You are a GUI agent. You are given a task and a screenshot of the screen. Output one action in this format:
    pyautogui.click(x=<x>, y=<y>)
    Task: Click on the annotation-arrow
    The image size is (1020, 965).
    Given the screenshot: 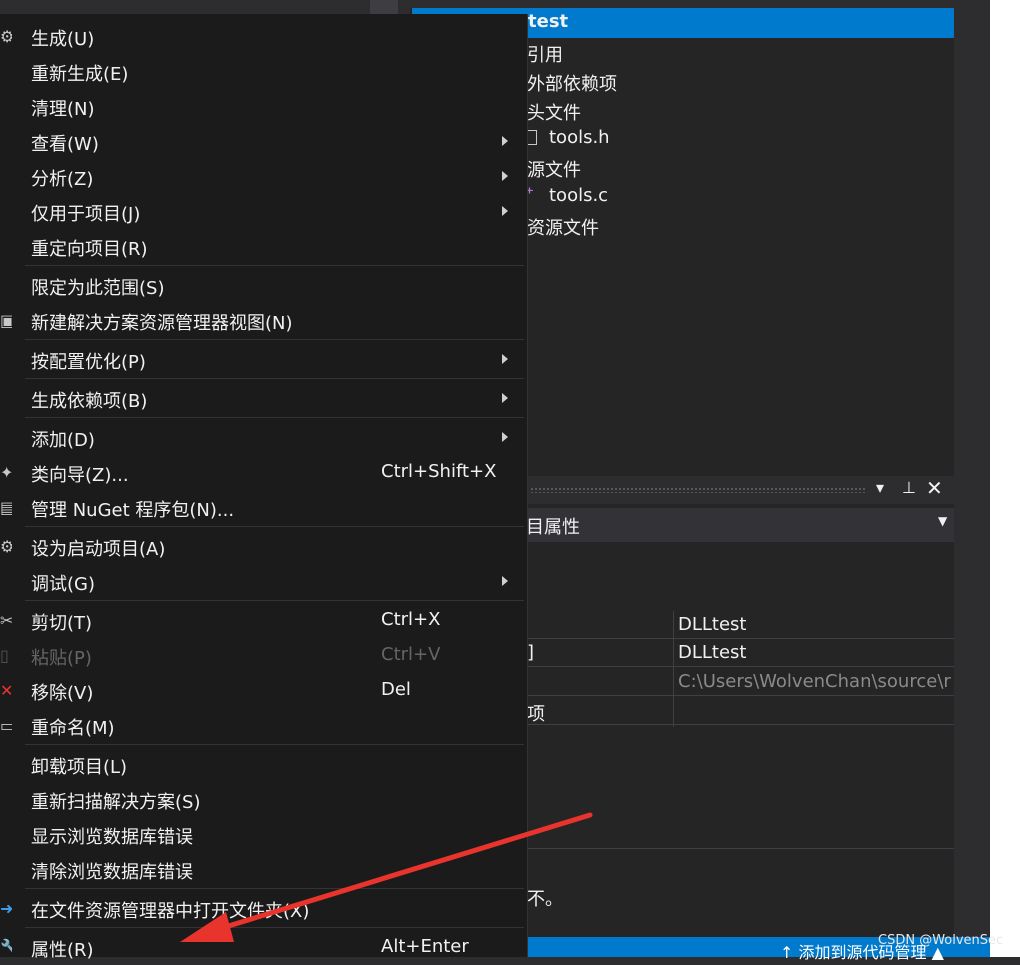 What is the action you would take?
    pyautogui.click(x=386, y=877)
    